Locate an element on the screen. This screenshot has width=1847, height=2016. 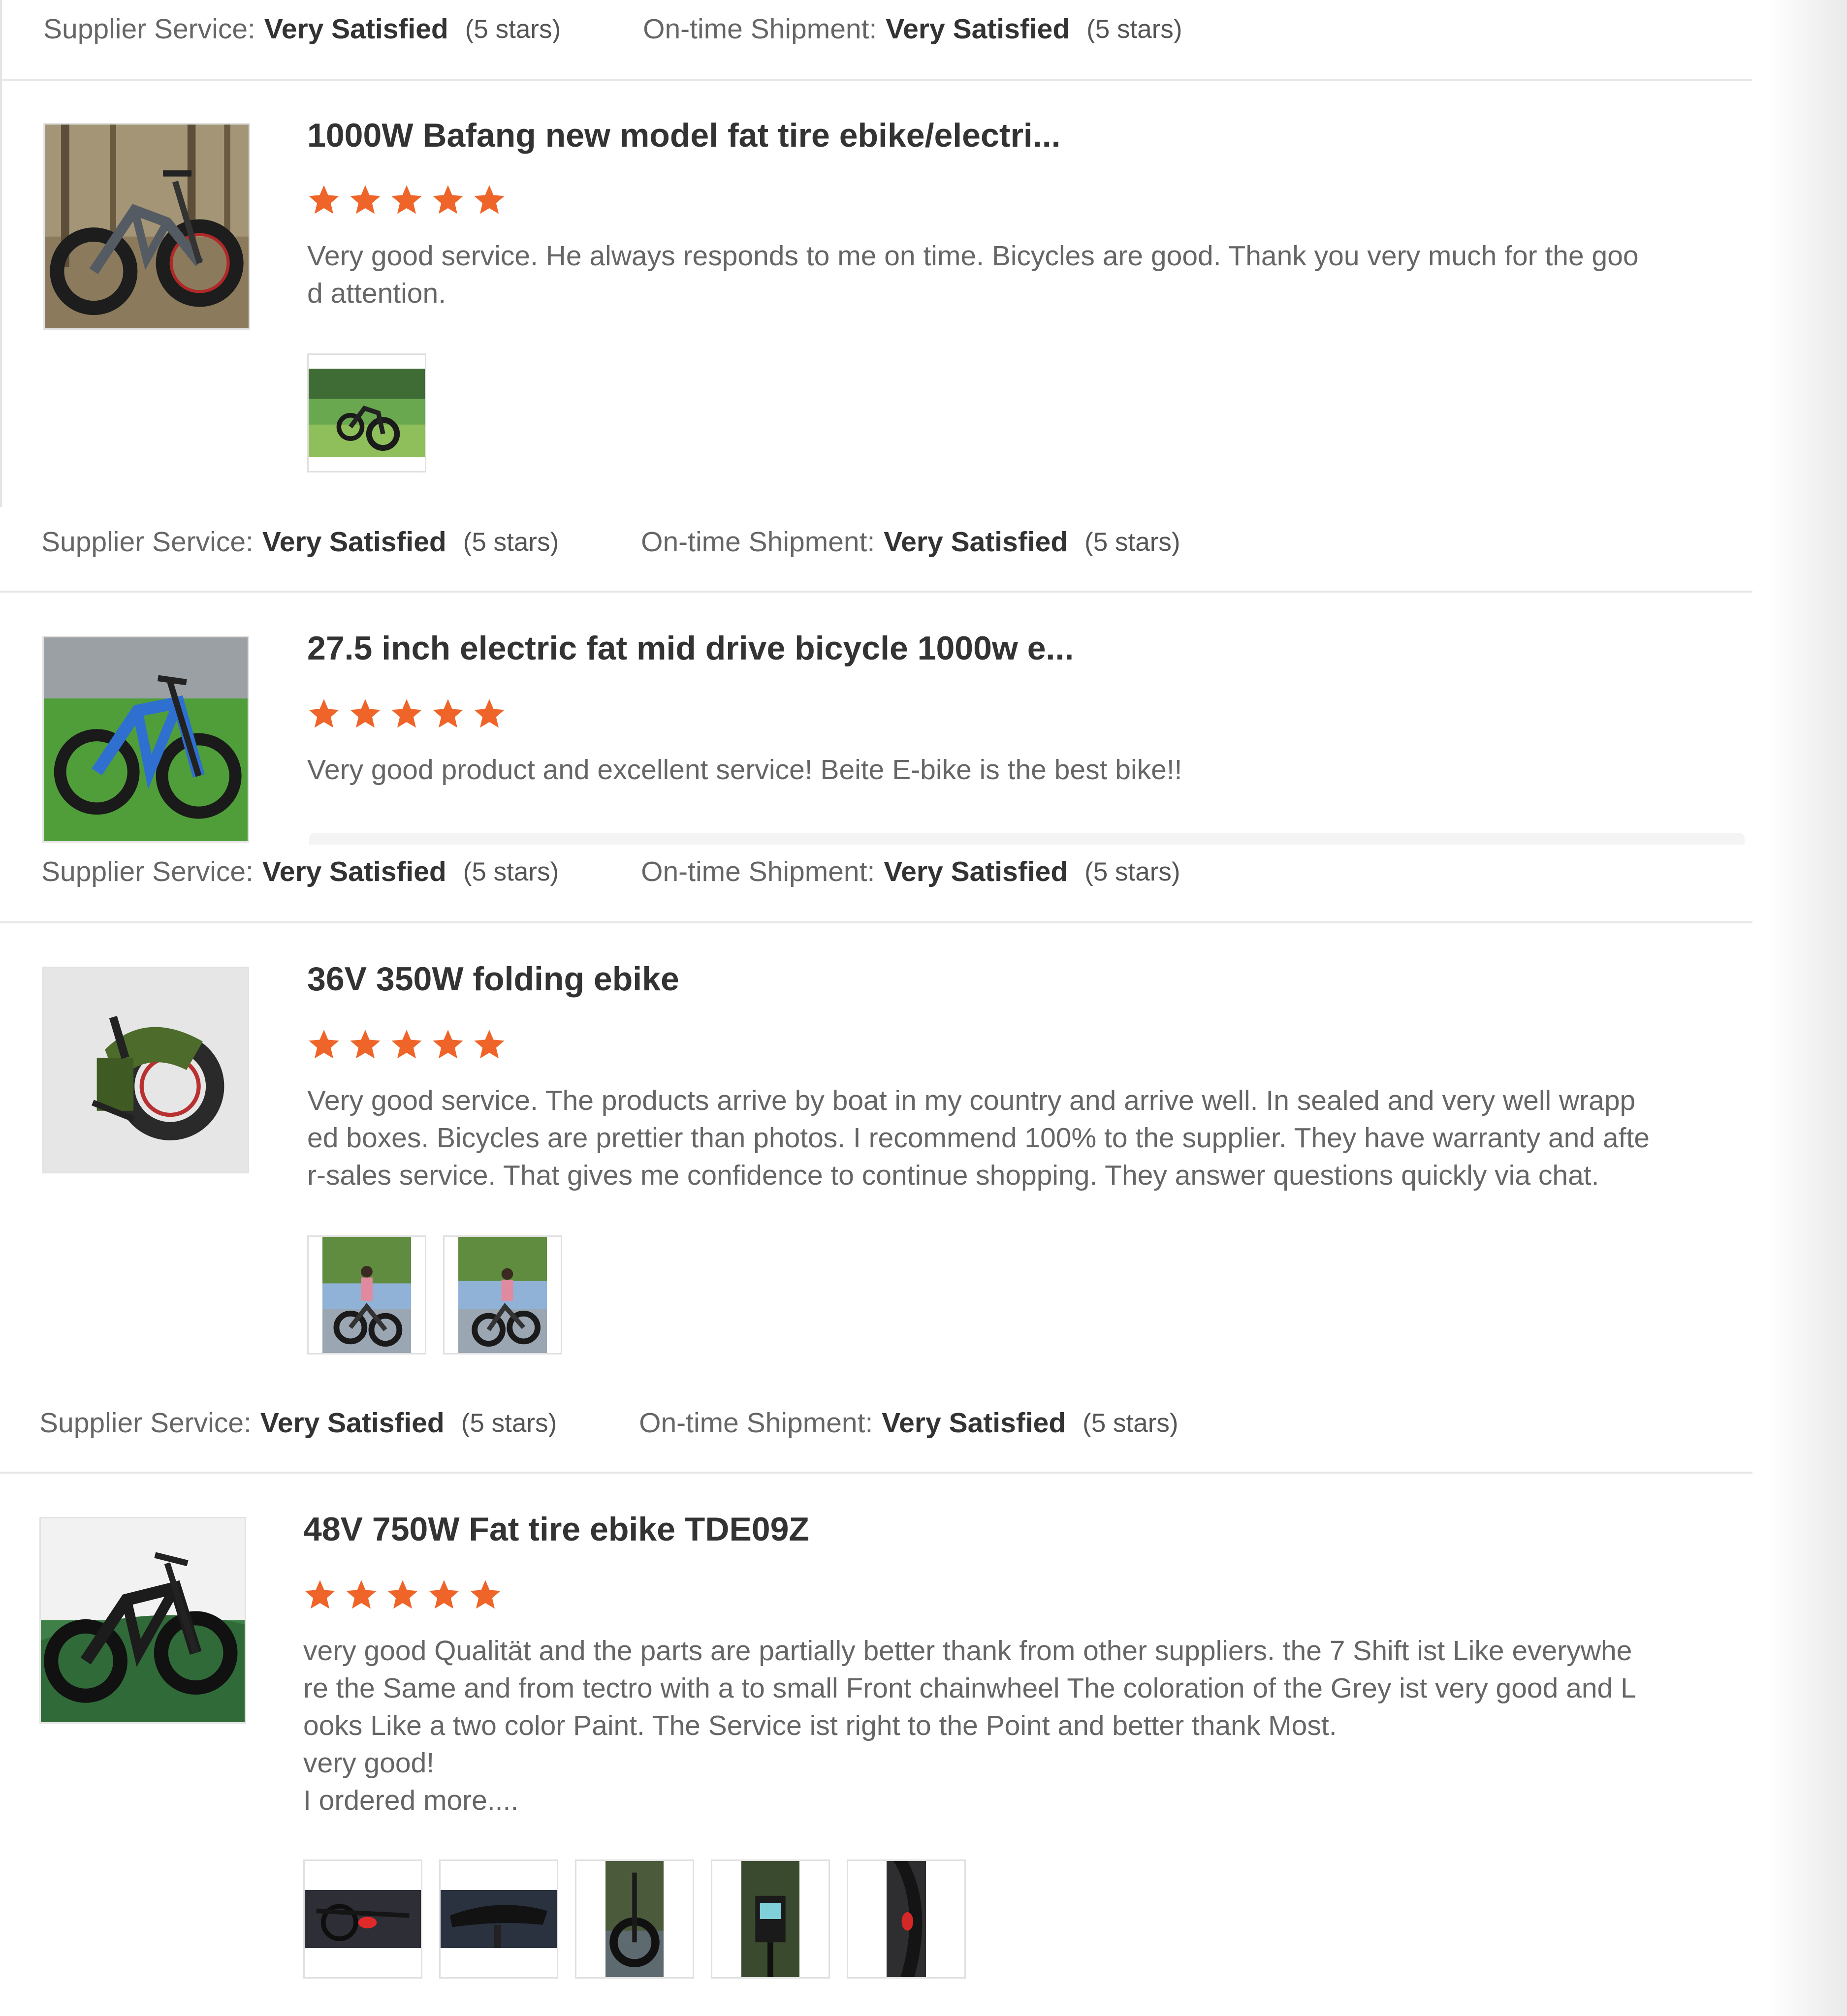
product-title: 36V 350W folding ebike is located at coordinates (493, 979).